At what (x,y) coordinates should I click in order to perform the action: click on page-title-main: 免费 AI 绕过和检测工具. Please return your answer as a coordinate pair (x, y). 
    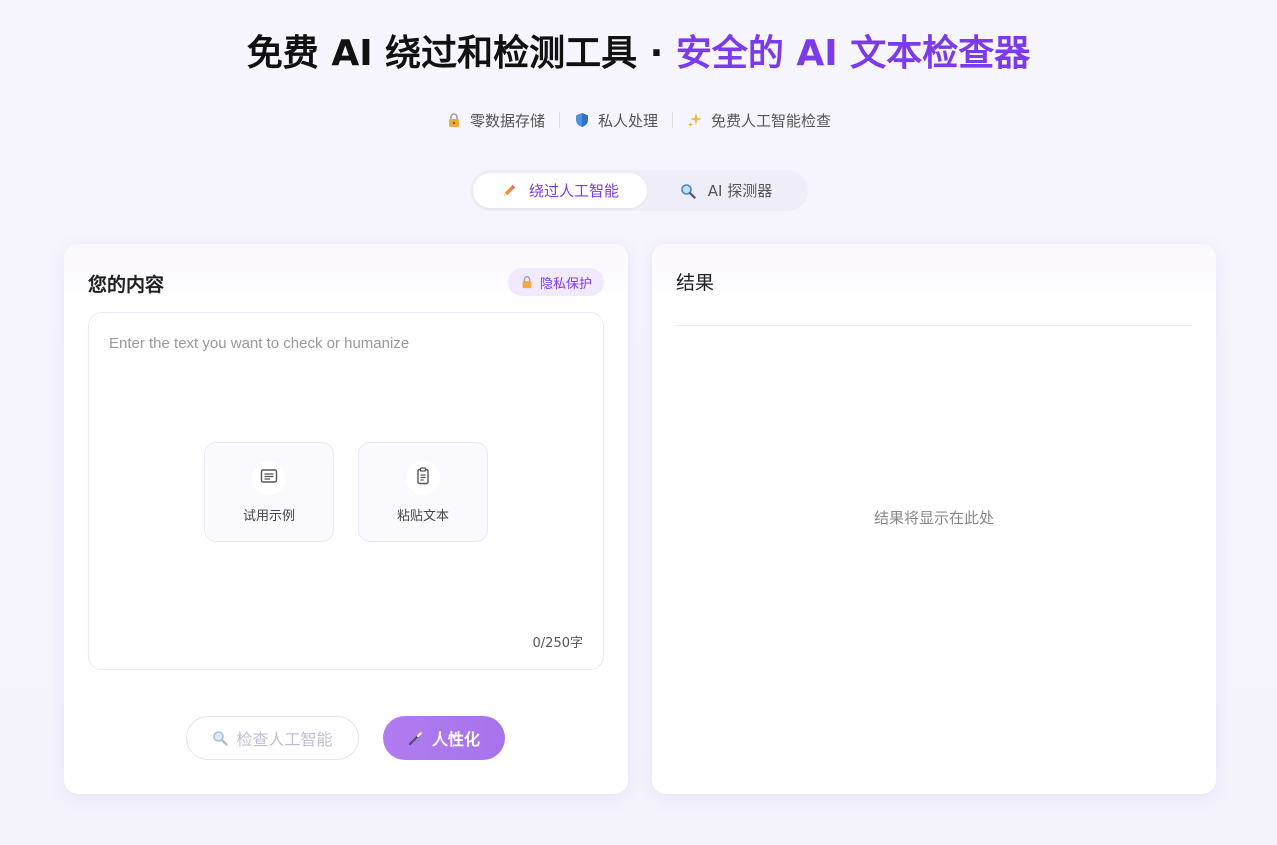
    Looking at the image, I should click on (442, 53).